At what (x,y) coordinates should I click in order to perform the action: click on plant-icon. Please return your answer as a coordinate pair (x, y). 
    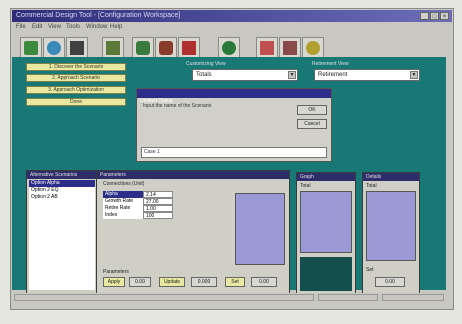
    Looking at the image, I should click on (143, 48).